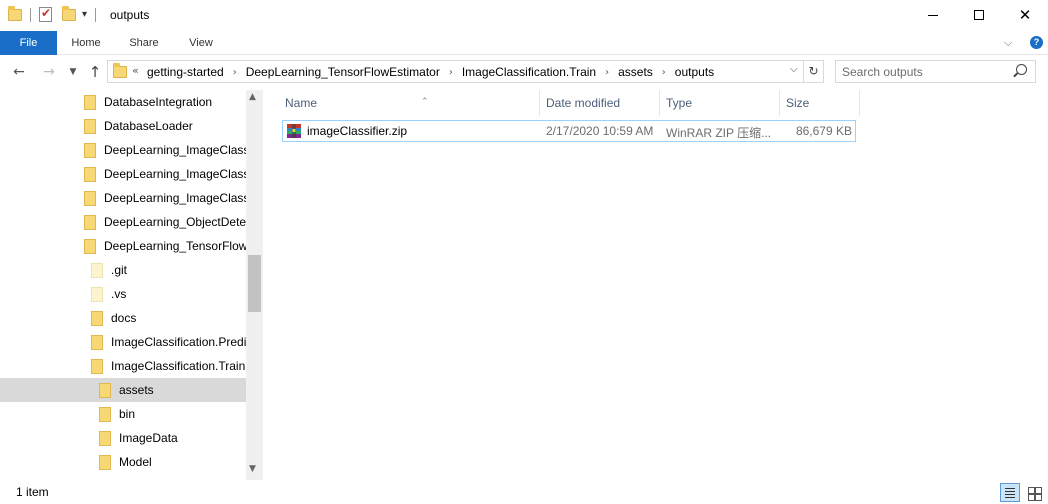 The height and width of the screenshot is (504, 1048). What do you see at coordinates (823, 131) in the screenshot?
I see `file-size: 86,679 KB` at bounding box center [823, 131].